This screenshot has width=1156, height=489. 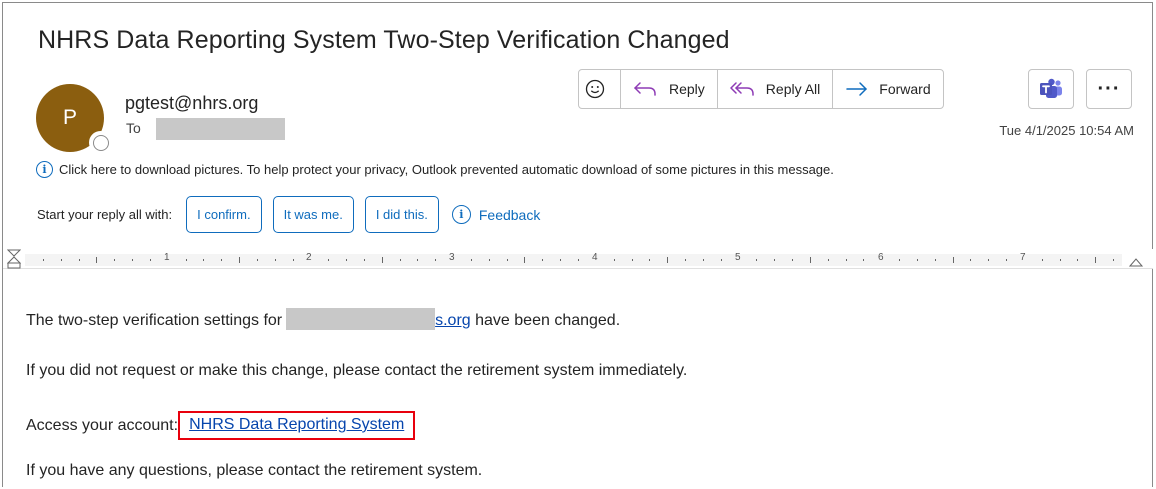 I want to click on ruler-number: 5, so click(x=738, y=257).